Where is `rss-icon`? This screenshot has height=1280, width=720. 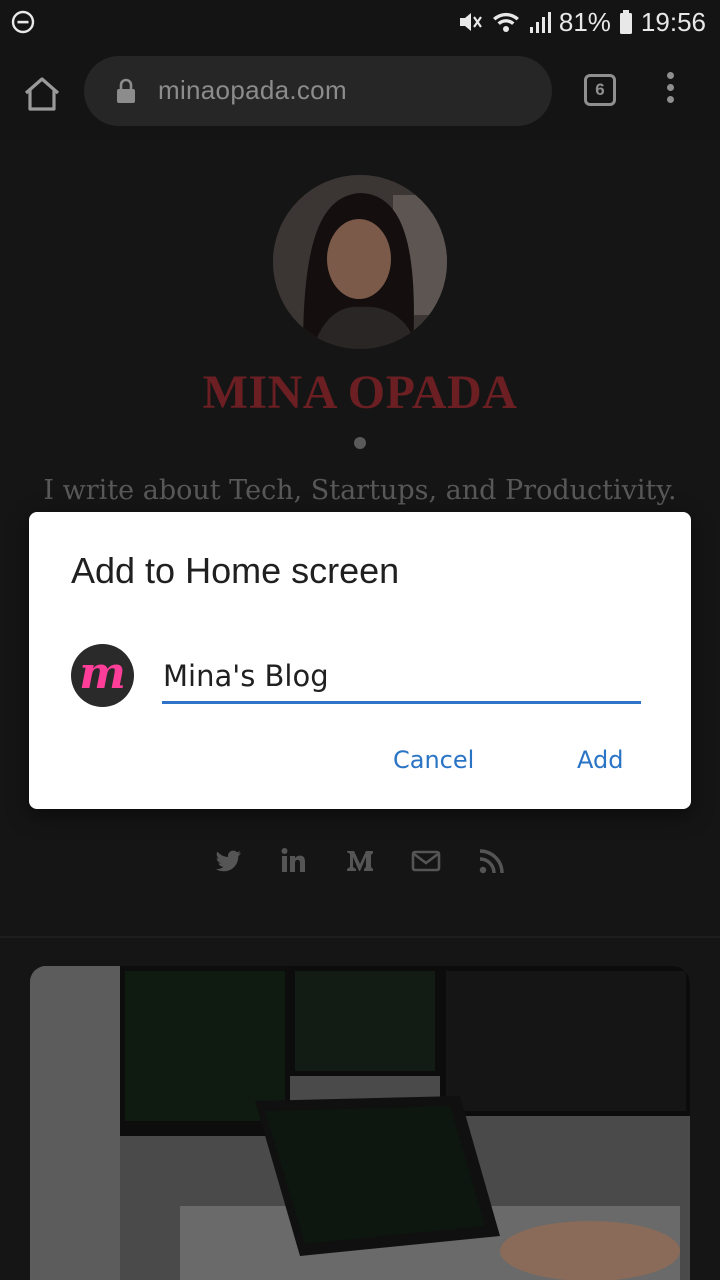 rss-icon is located at coordinates (492, 861).